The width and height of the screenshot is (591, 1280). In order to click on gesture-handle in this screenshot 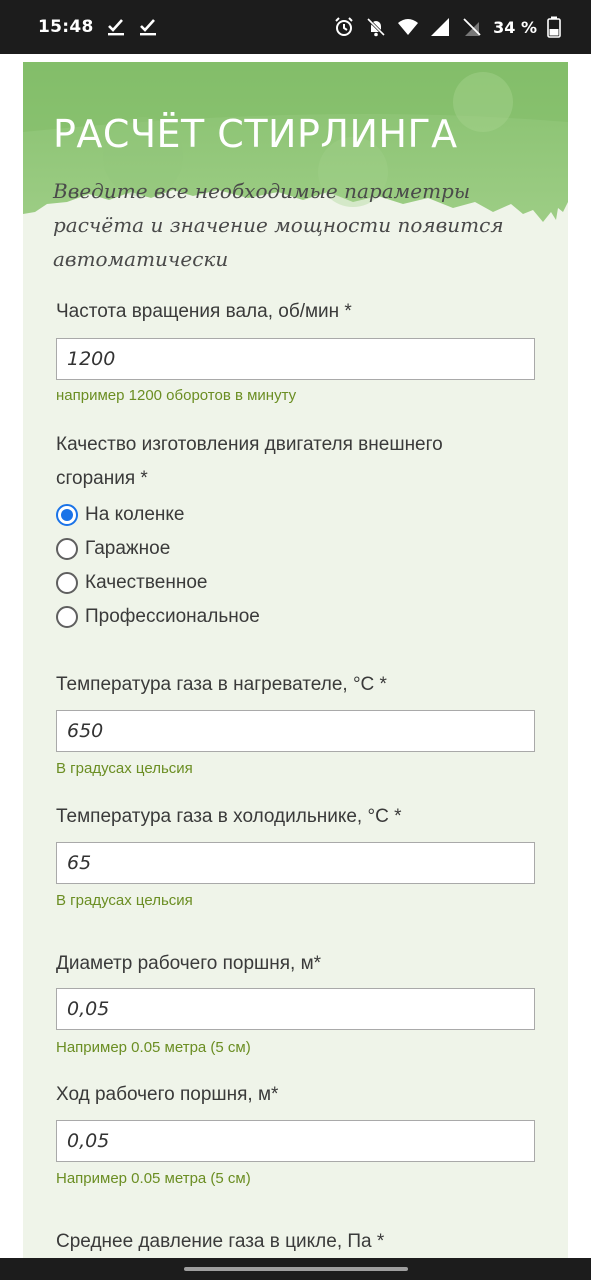, I will do `click(296, 1269)`.